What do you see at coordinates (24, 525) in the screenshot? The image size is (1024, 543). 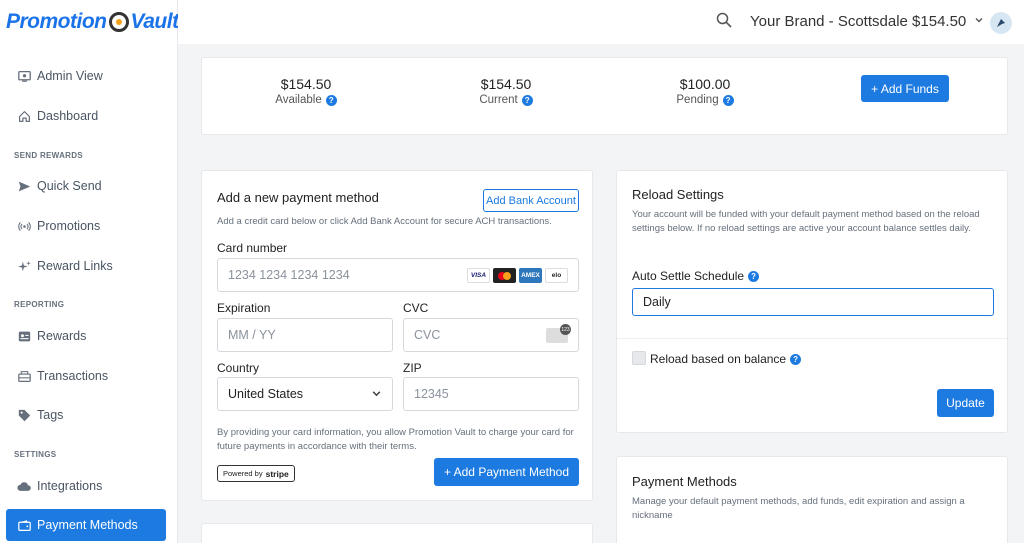 I see `wallet-icon` at bounding box center [24, 525].